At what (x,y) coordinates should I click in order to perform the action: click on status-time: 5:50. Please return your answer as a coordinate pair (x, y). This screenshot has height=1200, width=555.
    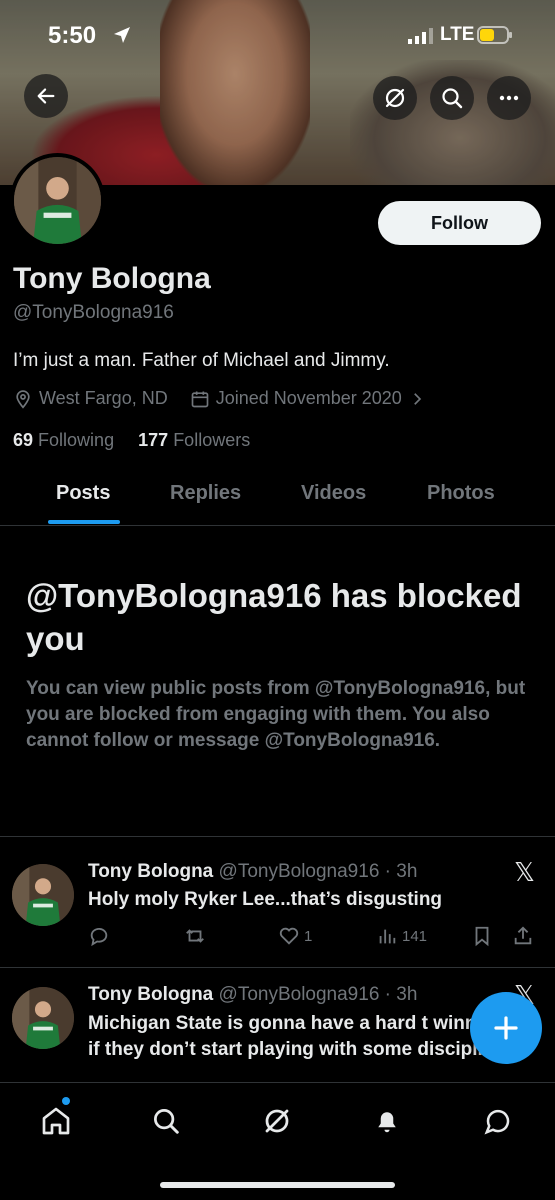
    Looking at the image, I should click on (72, 35).